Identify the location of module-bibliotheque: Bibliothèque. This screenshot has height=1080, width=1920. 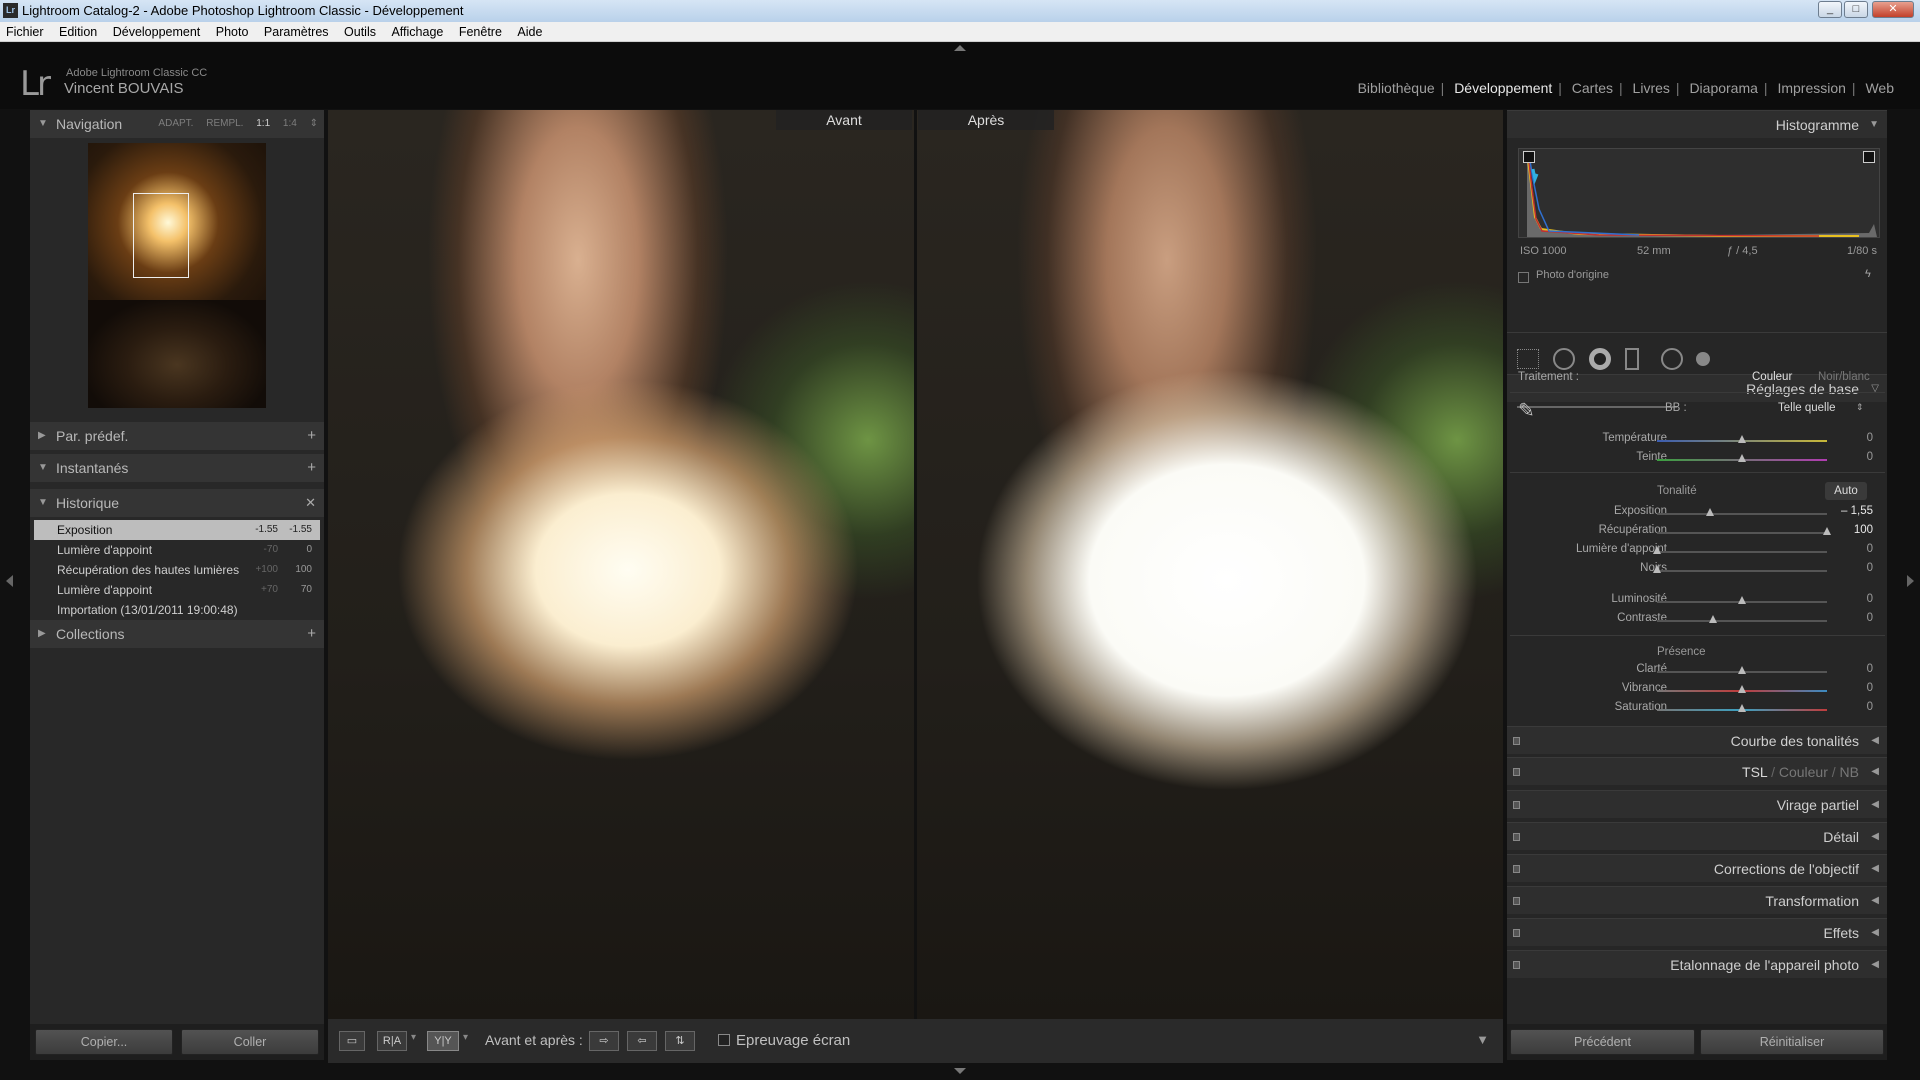
(1396, 88).